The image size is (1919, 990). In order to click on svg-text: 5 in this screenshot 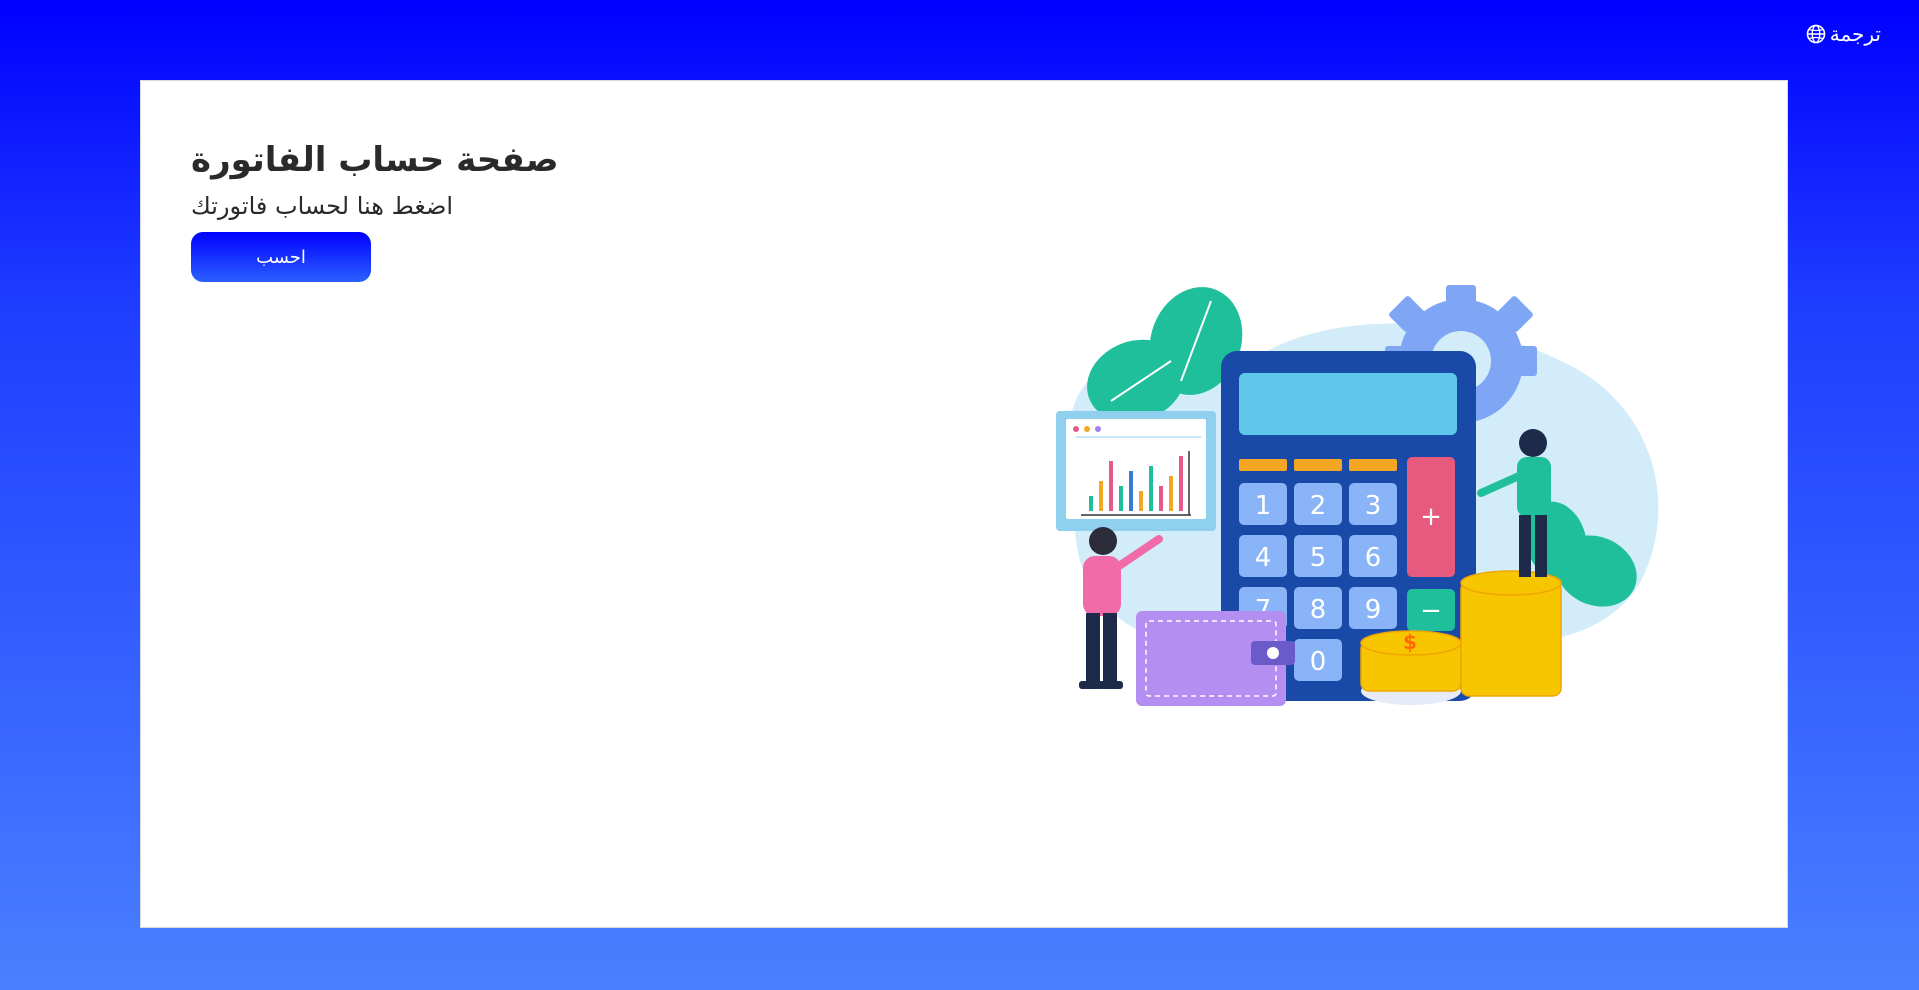, I will do `click(1318, 558)`.